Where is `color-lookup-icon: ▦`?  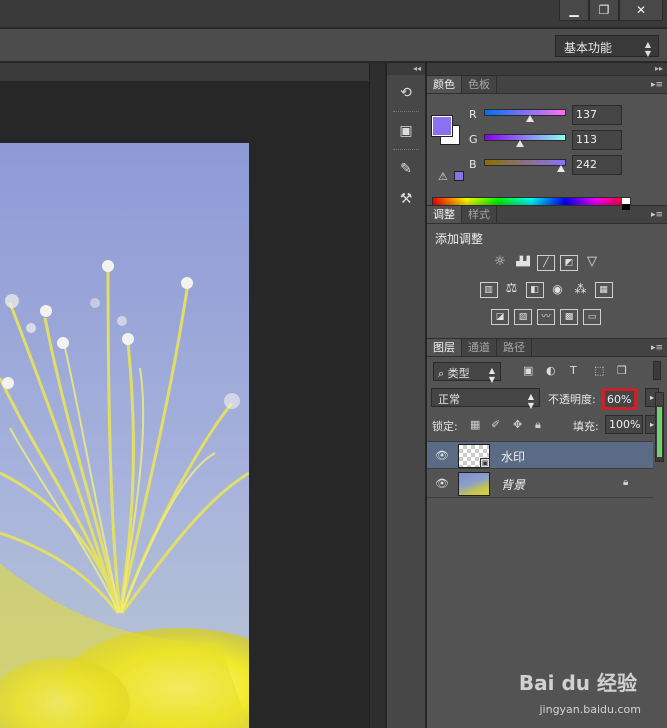
color-lookup-icon: ▦ is located at coordinates (603, 290).